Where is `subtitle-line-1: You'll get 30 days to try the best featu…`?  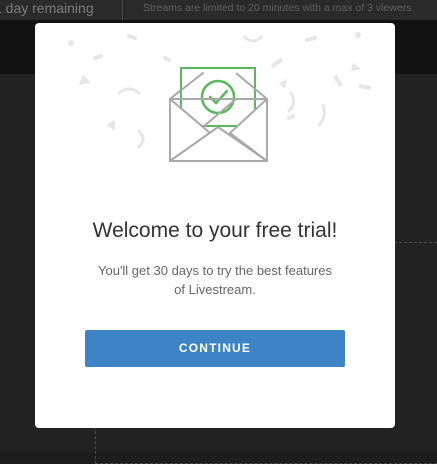 subtitle-line-1: You'll get 30 days to try the best featu… is located at coordinates (215, 270).